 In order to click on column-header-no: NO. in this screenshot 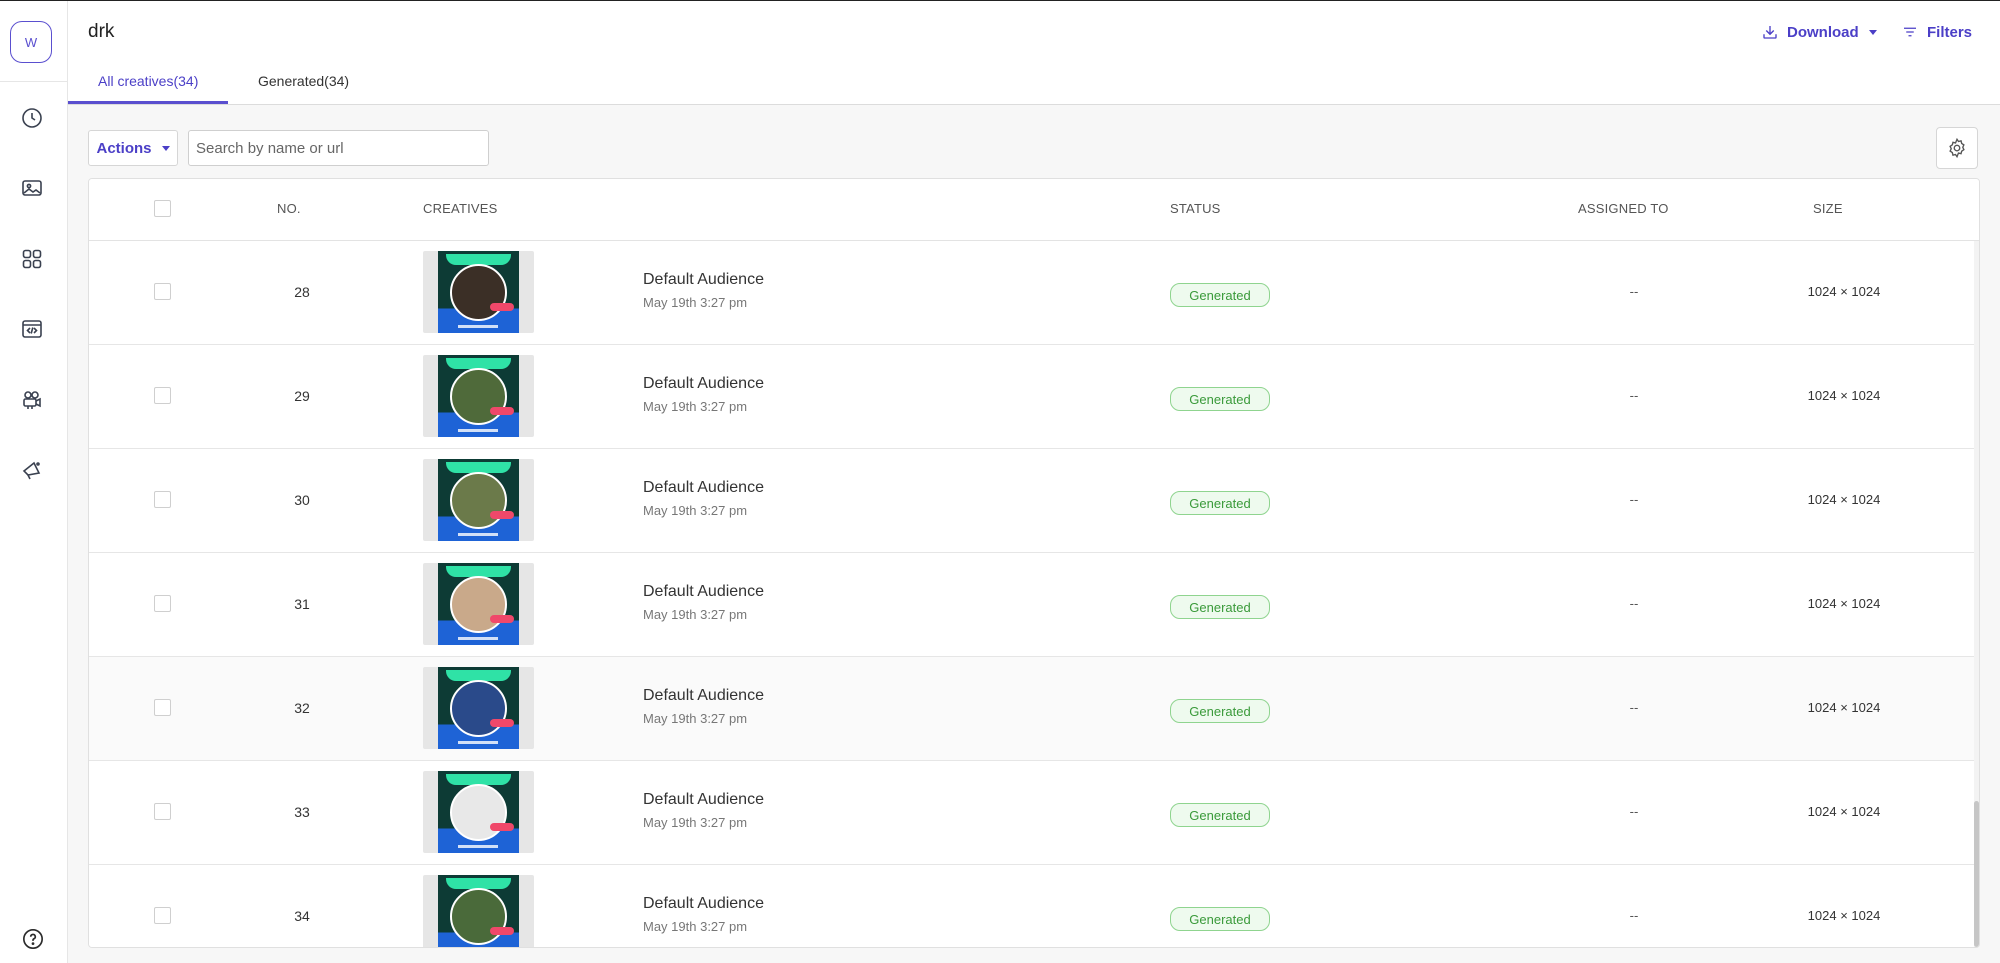, I will do `click(289, 208)`.